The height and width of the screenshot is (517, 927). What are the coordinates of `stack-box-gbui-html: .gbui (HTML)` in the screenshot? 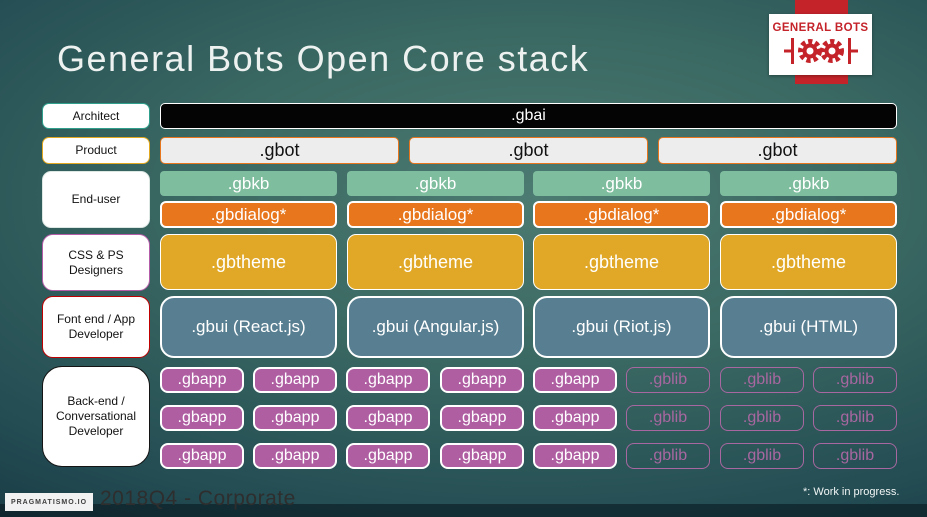 It's located at (808, 327).